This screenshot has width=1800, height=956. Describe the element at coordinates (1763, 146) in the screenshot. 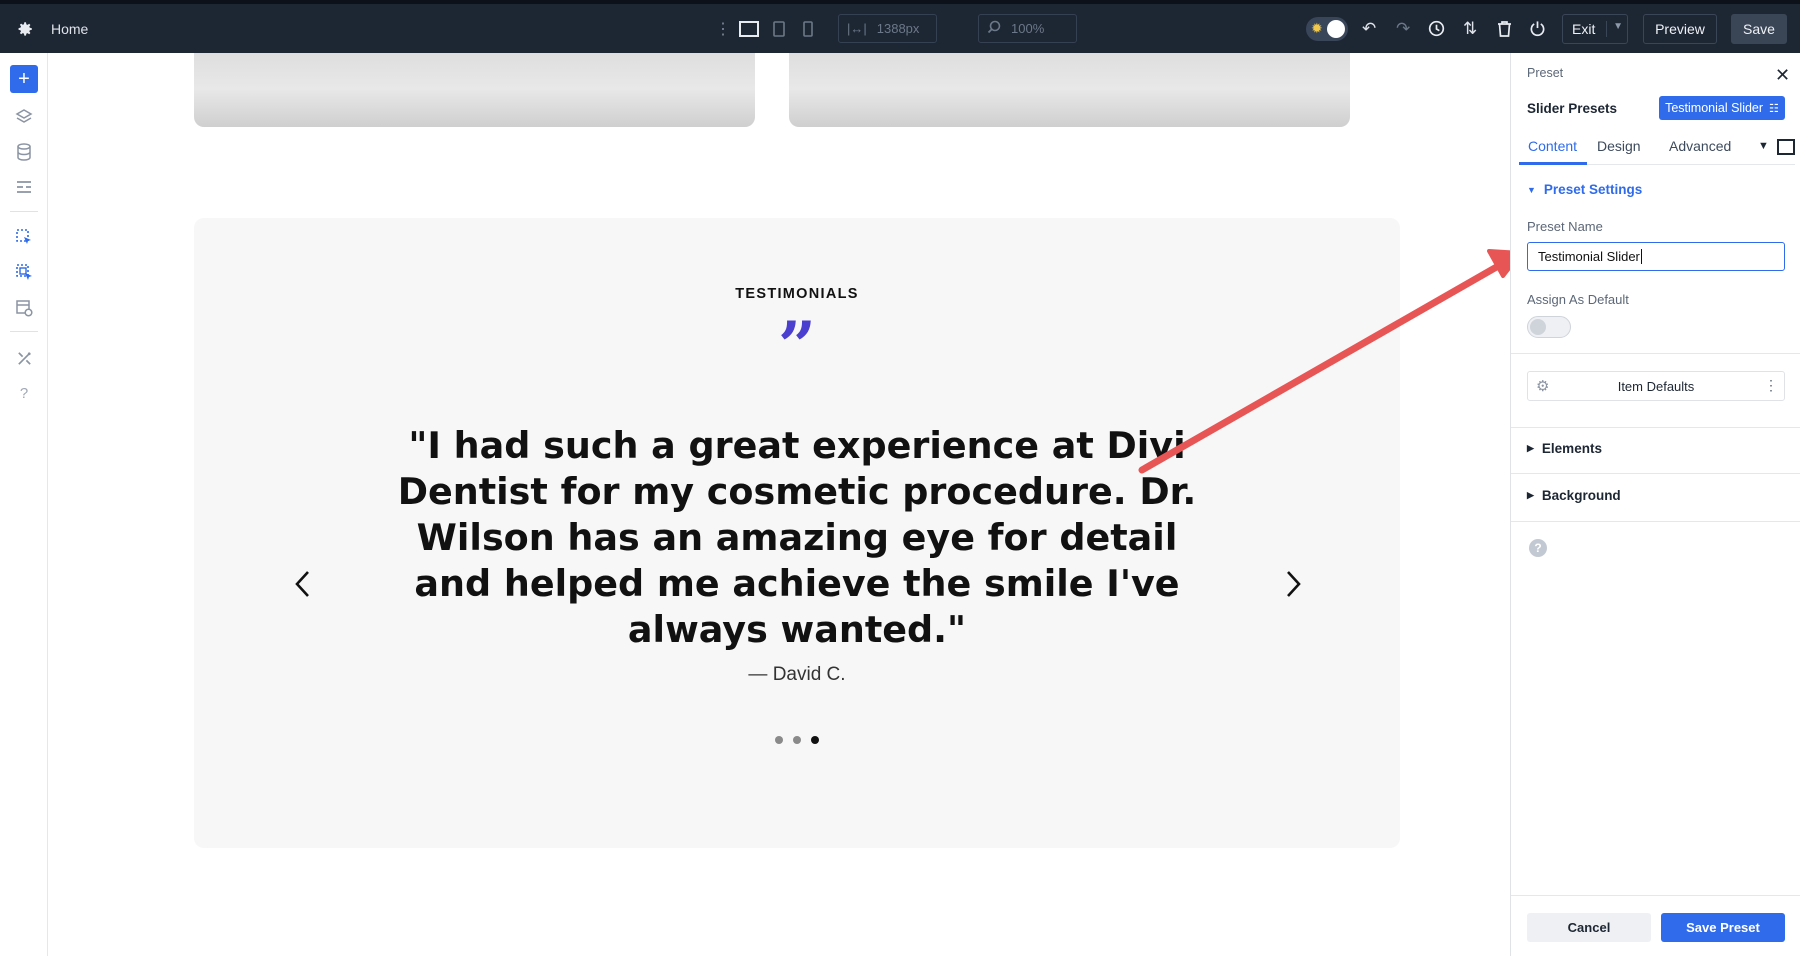

I see `tabs-dropdown-icon: ▼` at that location.